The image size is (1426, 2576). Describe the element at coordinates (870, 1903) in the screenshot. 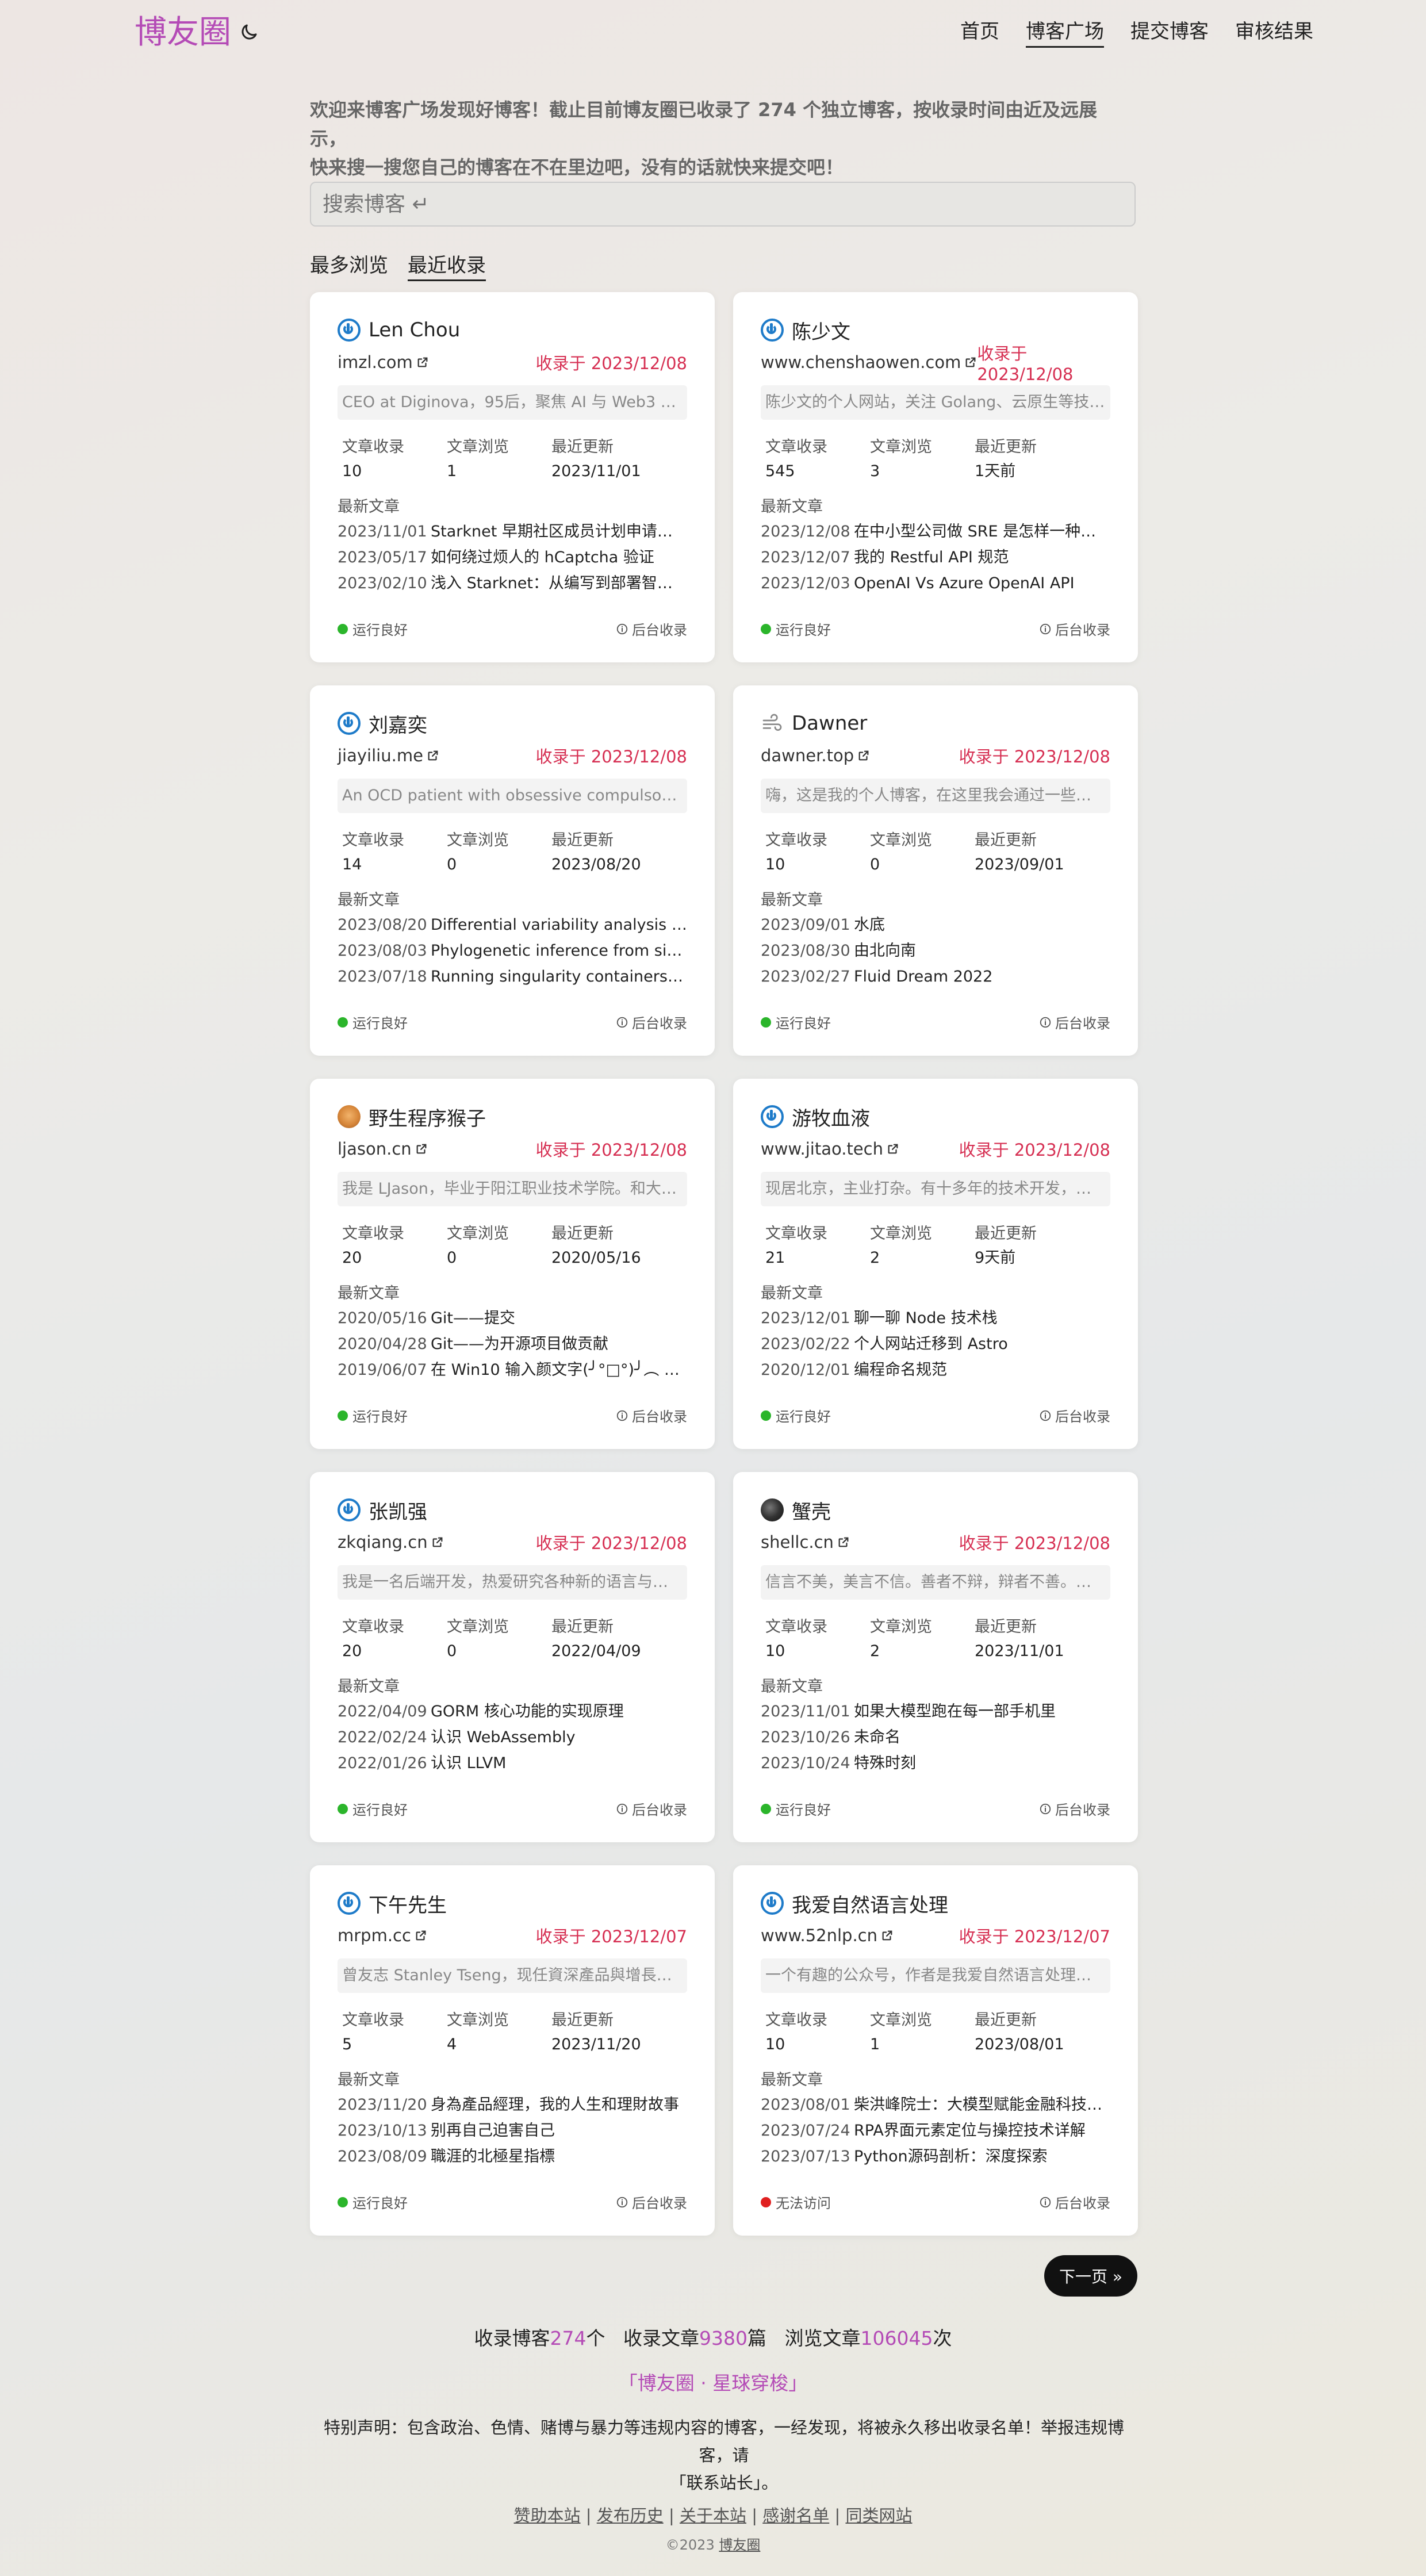

I see `blog-name: 我爱自然语言处理` at that location.